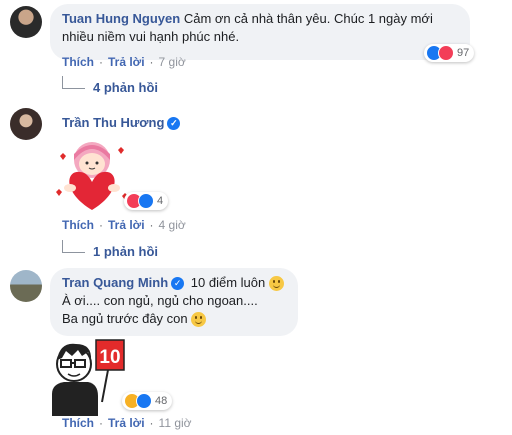  I want to click on reaction-count: 4, so click(160, 201).